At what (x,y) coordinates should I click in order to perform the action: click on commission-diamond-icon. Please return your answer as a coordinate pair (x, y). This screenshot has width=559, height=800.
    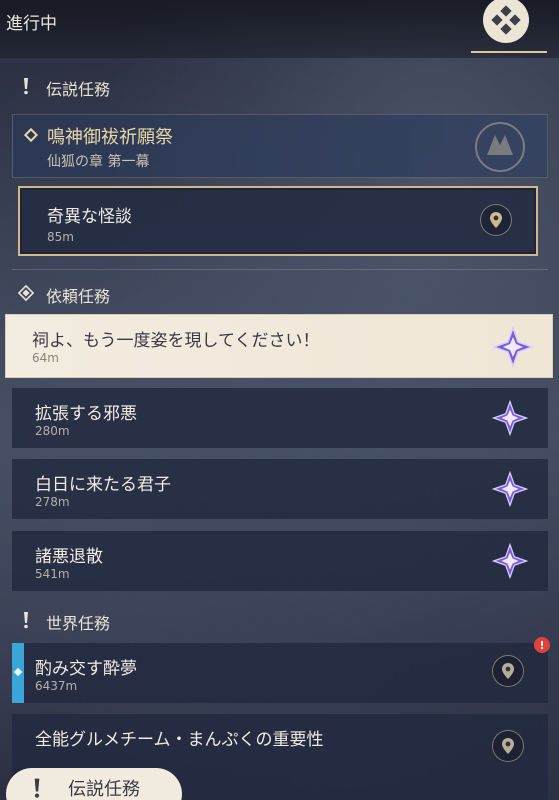
    Looking at the image, I should click on (26, 295).